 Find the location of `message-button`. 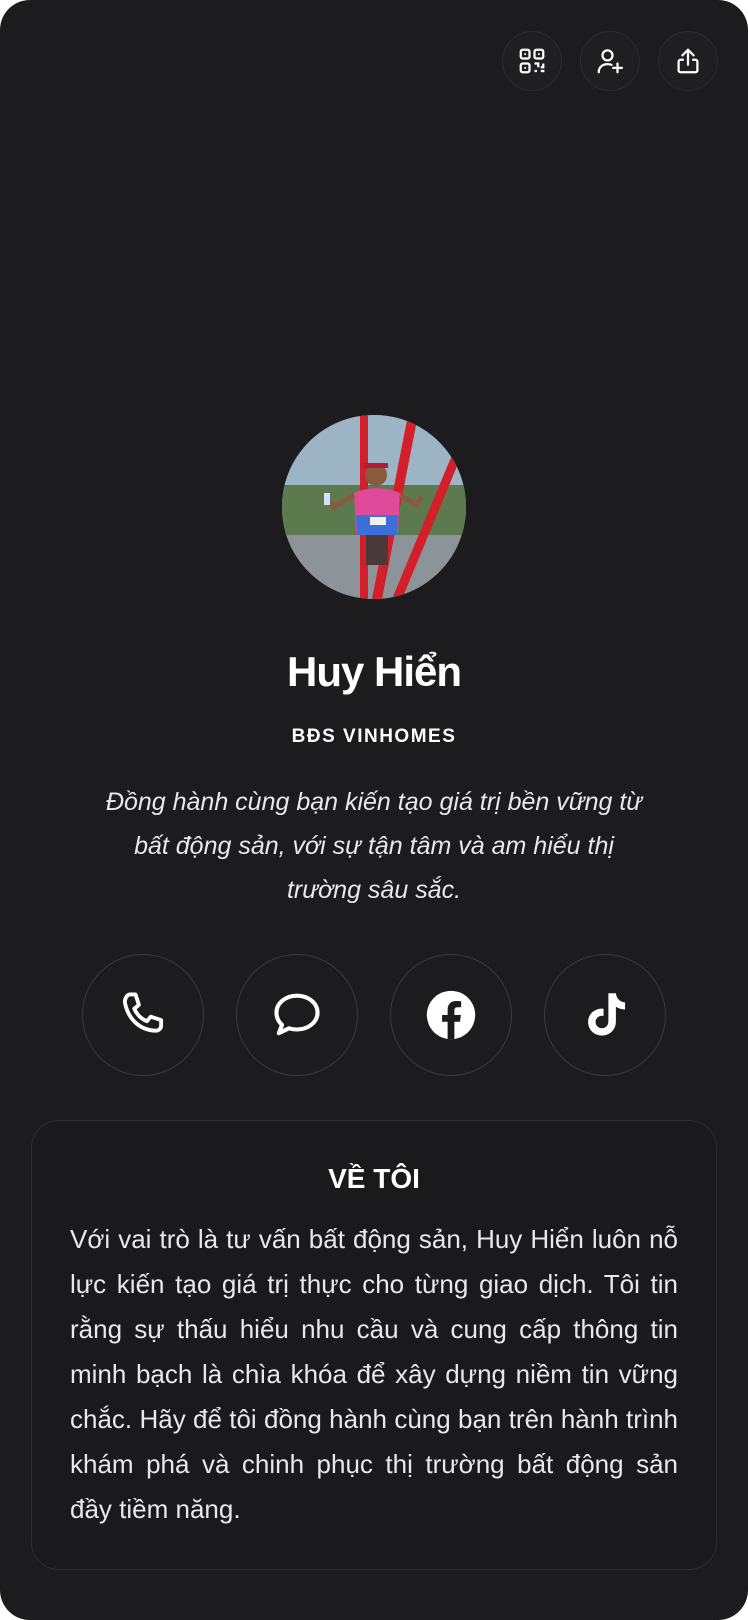

message-button is located at coordinates (297, 1015).